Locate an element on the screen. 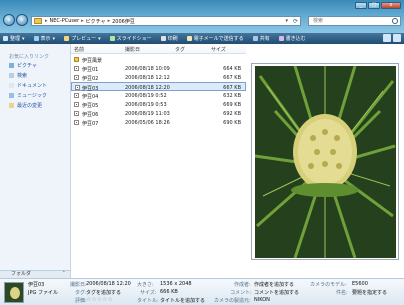 The image size is (404, 305). file-date: 2006/08/18 12:12 is located at coordinates (147, 78).